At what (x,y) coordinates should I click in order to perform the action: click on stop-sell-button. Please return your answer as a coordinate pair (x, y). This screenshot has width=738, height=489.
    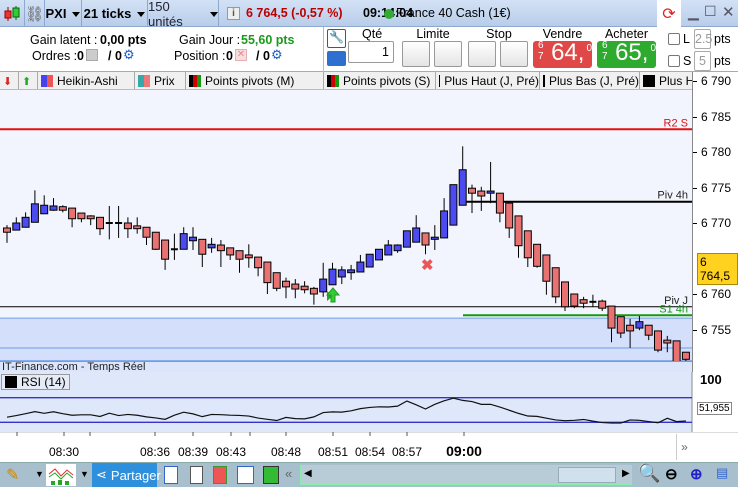
    Looking at the image, I should click on (514, 54).